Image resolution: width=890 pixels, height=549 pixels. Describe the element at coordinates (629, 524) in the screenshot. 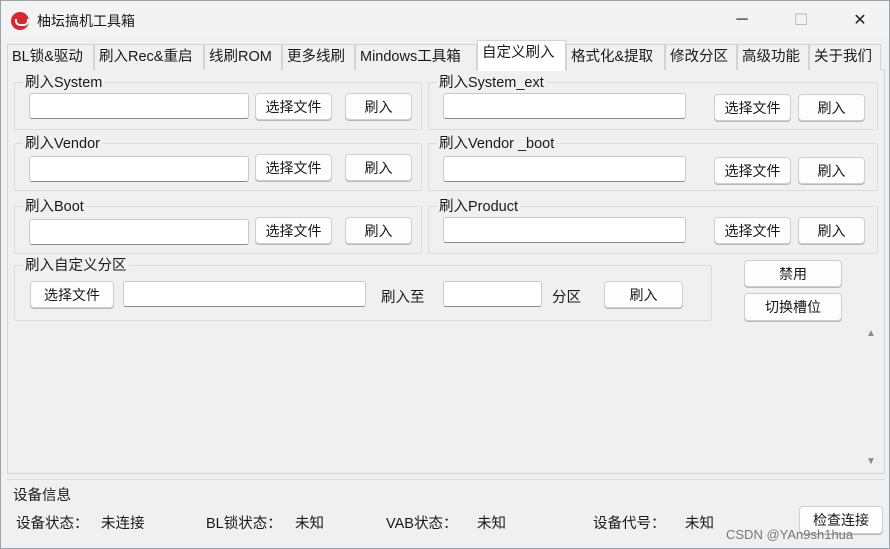

I see `device-code-label: 设备代号：` at that location.